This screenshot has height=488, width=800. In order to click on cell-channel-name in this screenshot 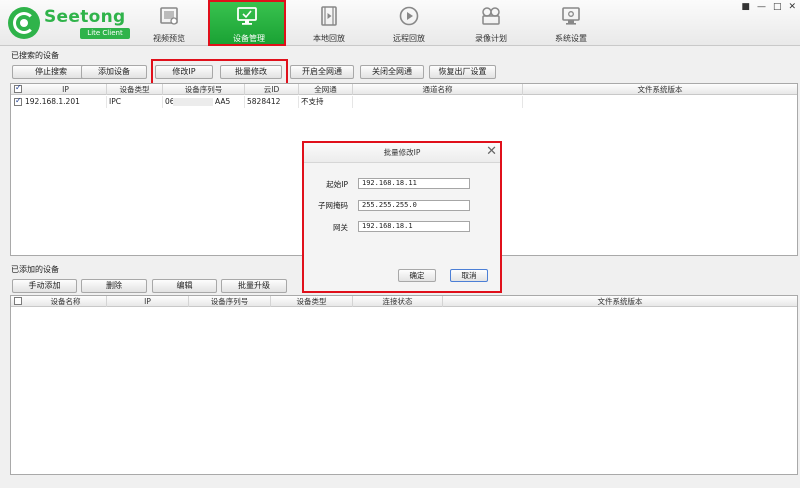, I will do `click(438, 102)`.